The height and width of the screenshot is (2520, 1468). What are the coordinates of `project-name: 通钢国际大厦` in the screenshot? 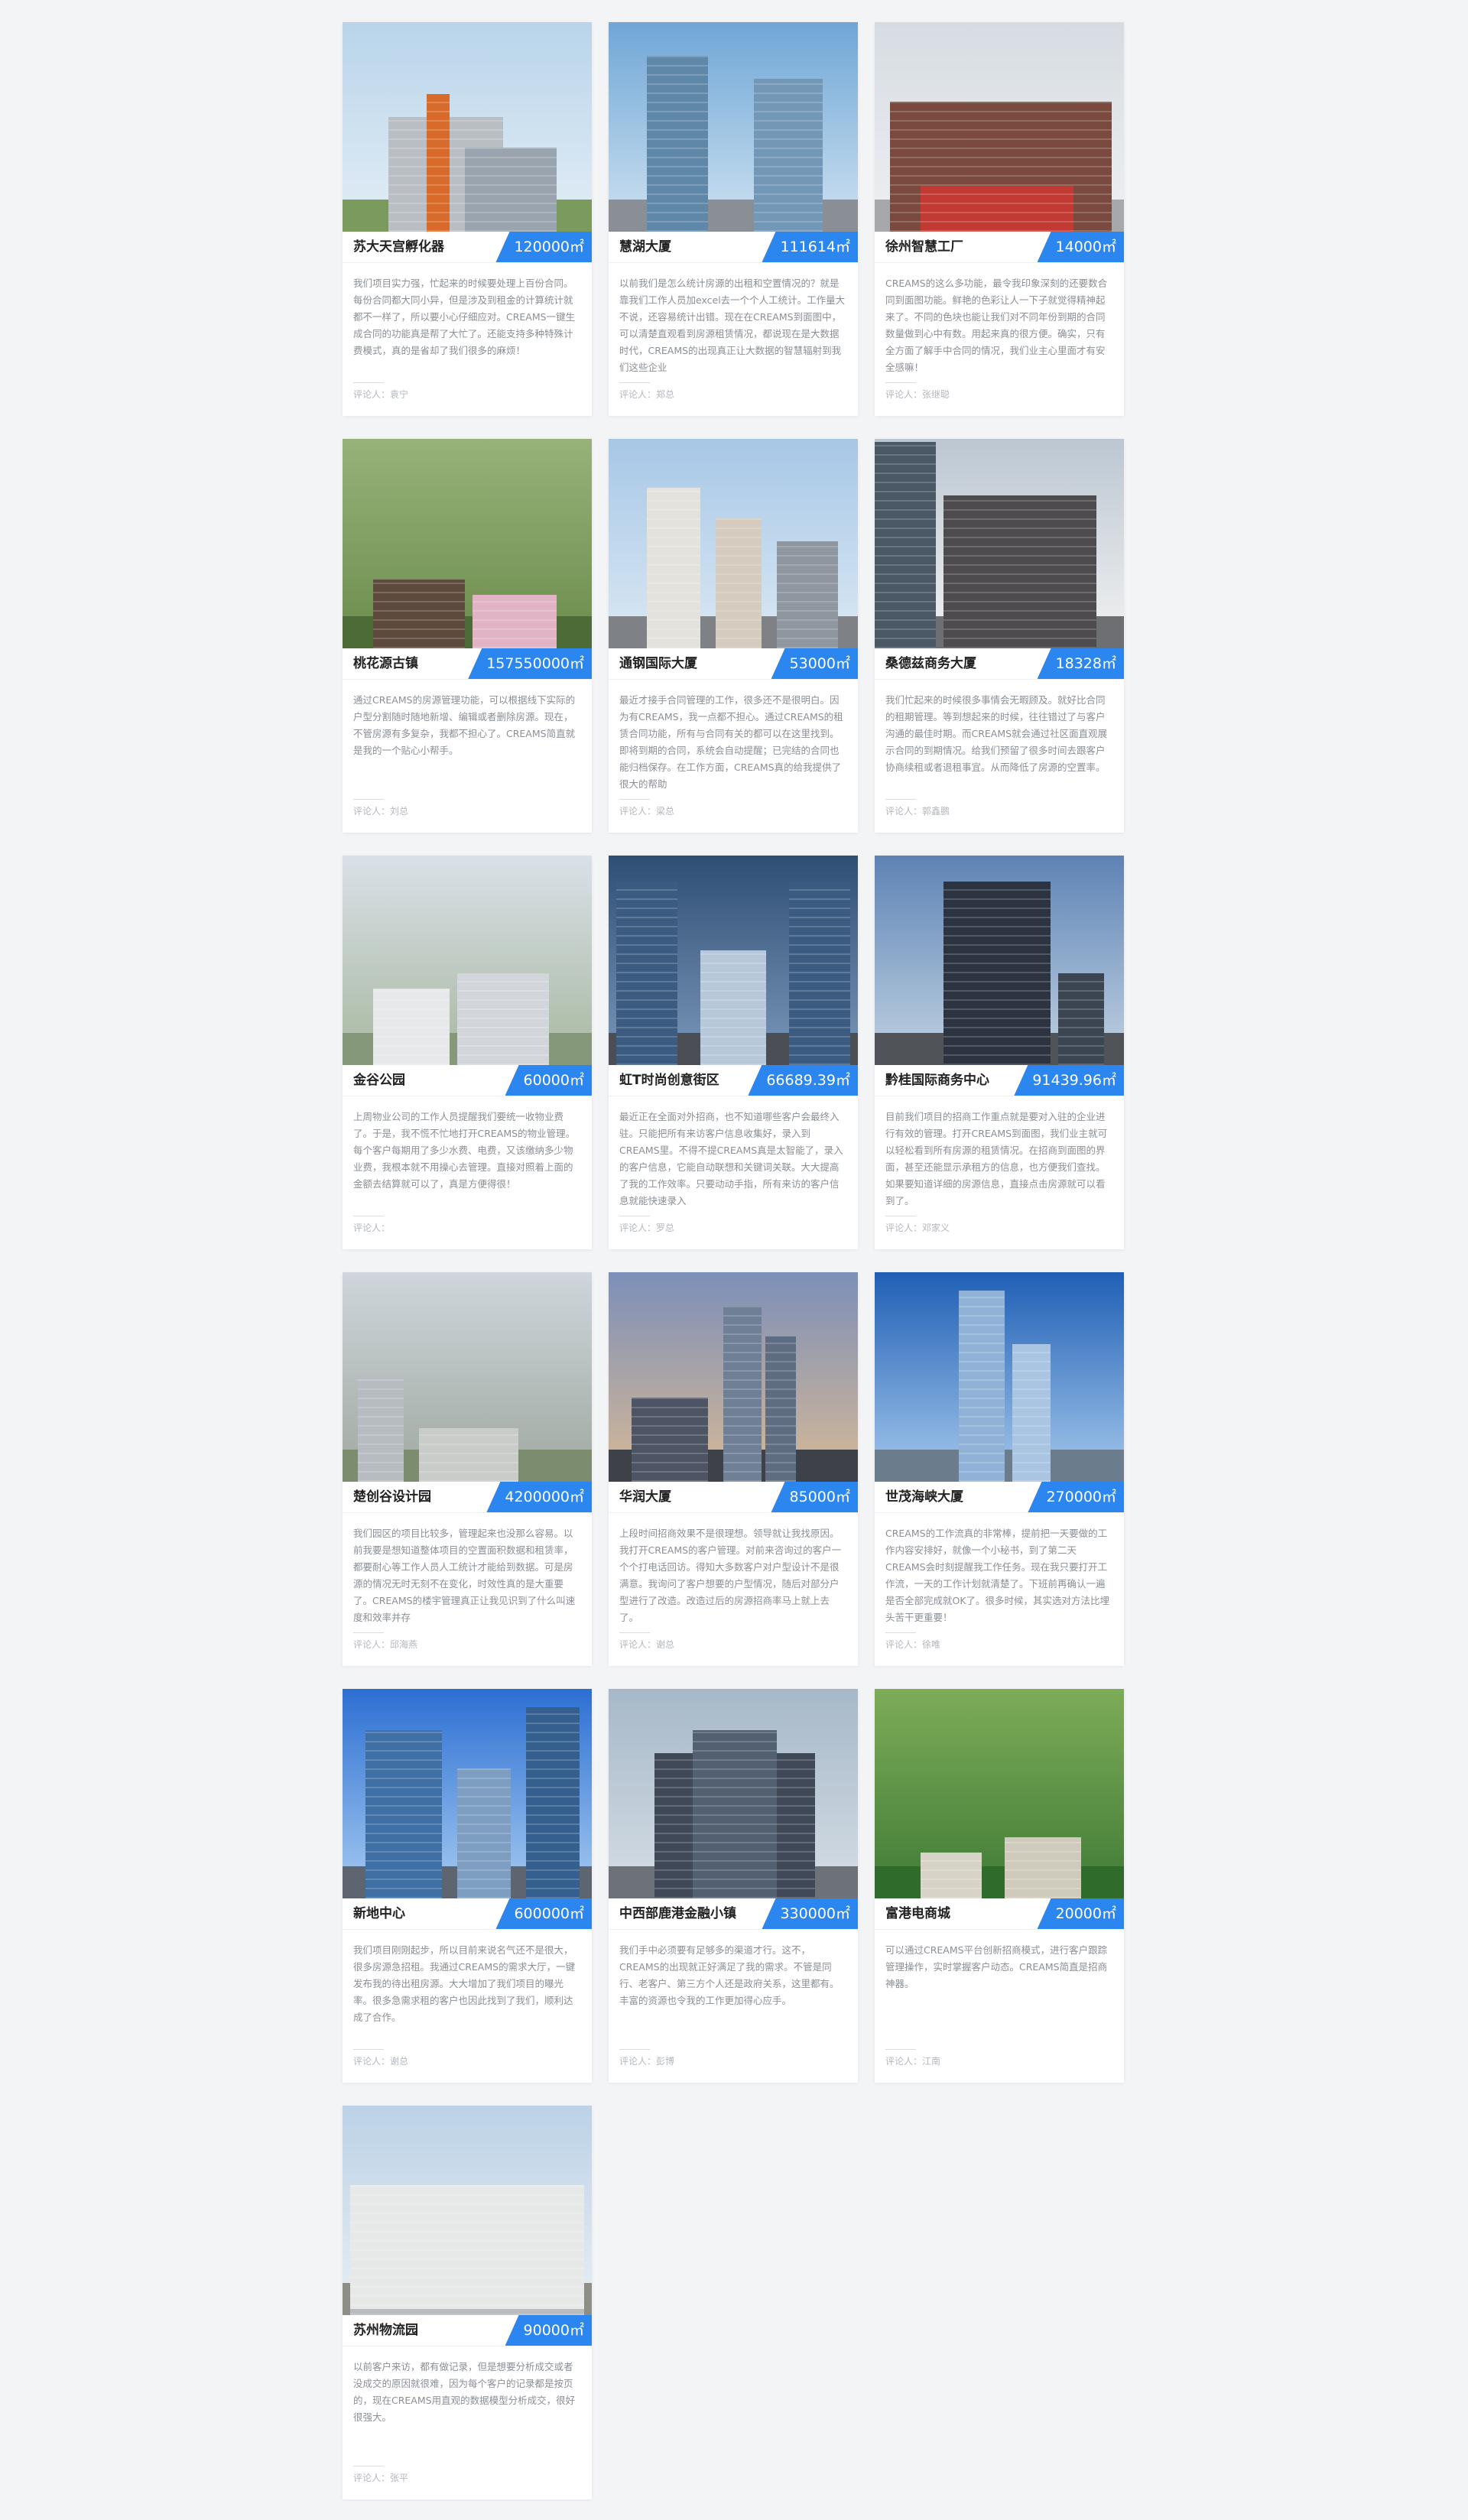 It's located at (658, 663).